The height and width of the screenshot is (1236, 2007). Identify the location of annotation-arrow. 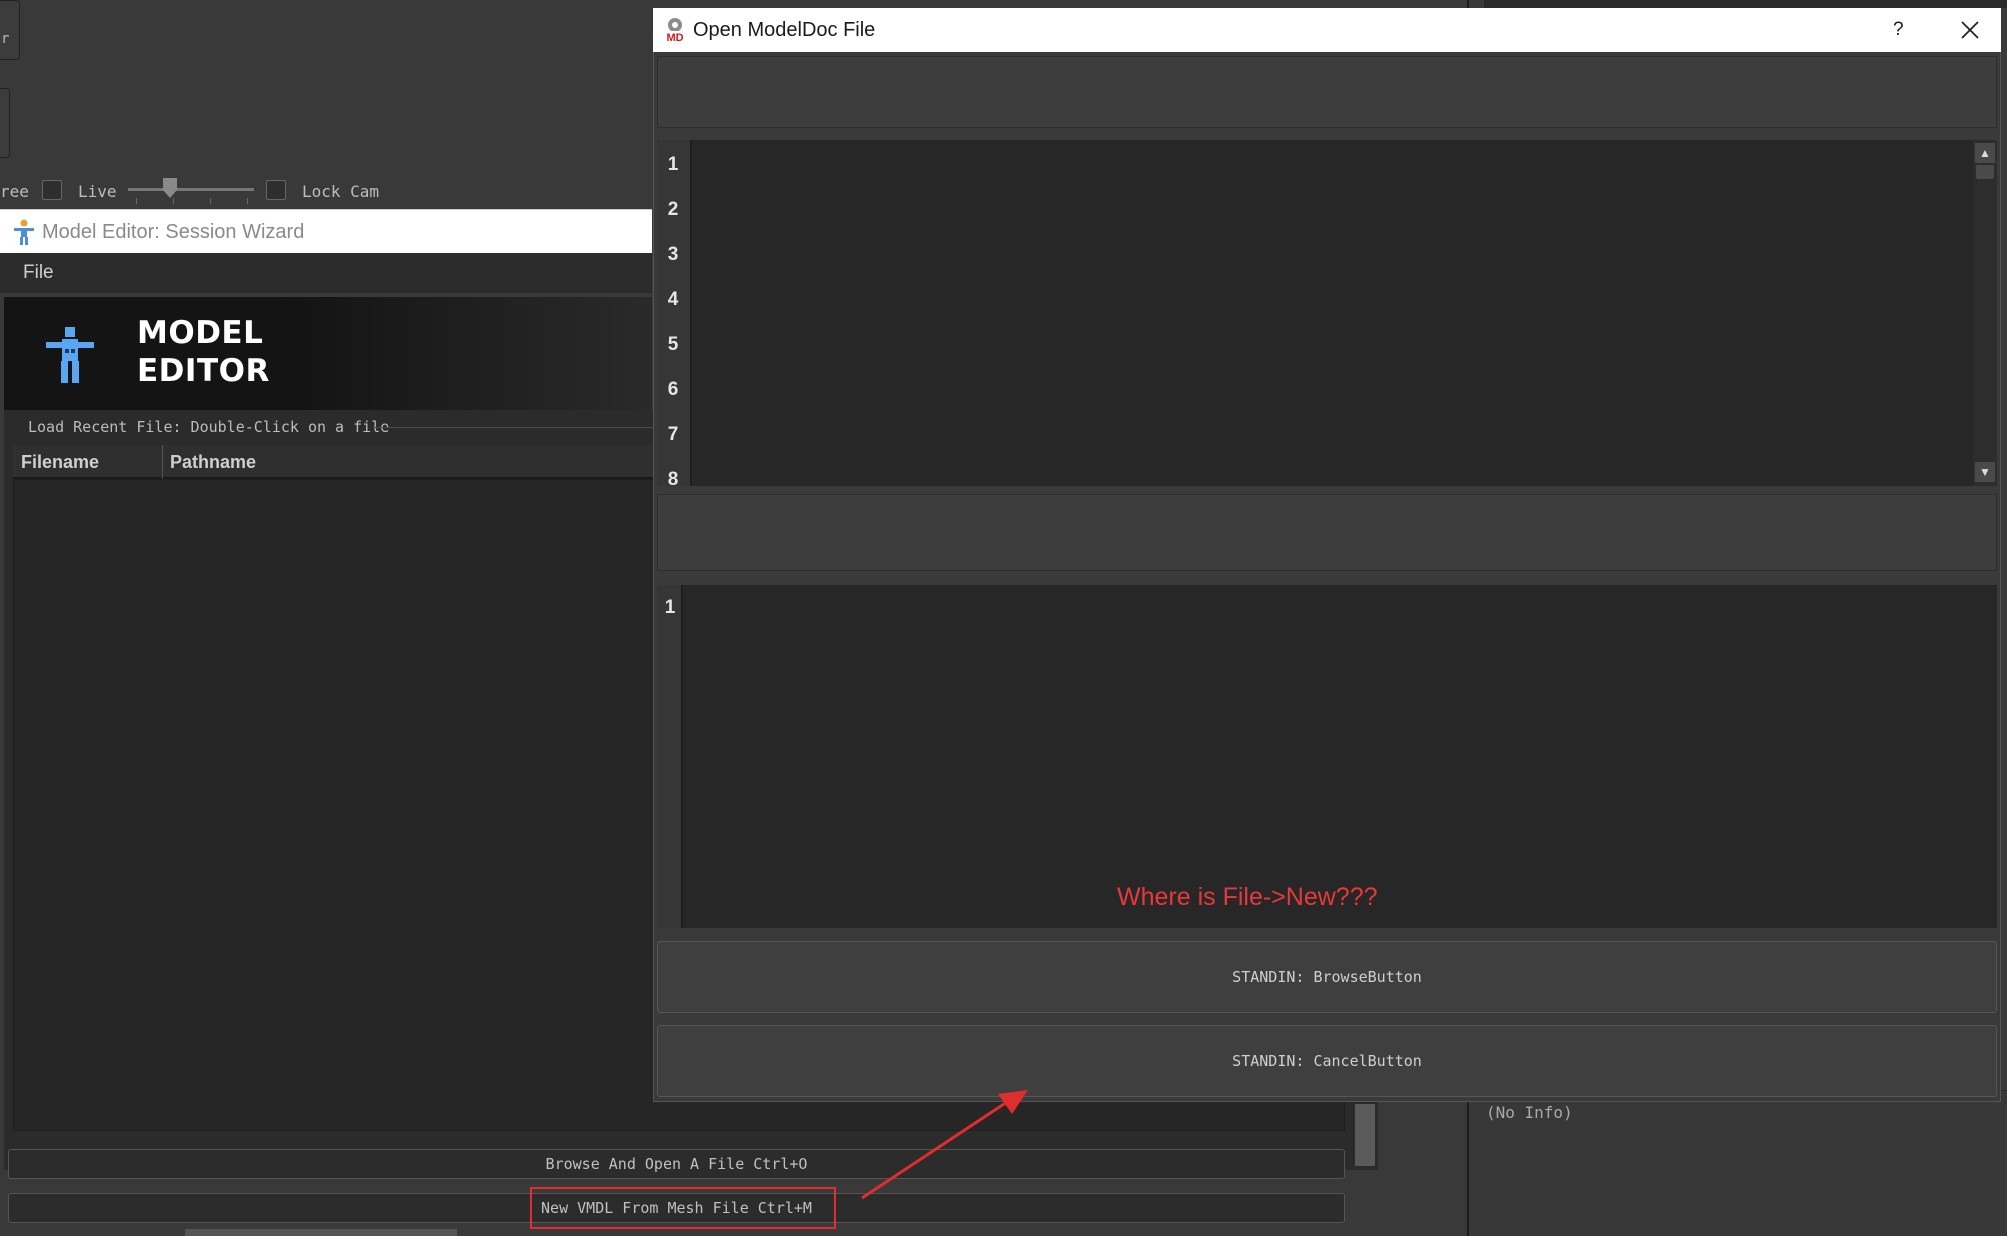
(944, 1145).